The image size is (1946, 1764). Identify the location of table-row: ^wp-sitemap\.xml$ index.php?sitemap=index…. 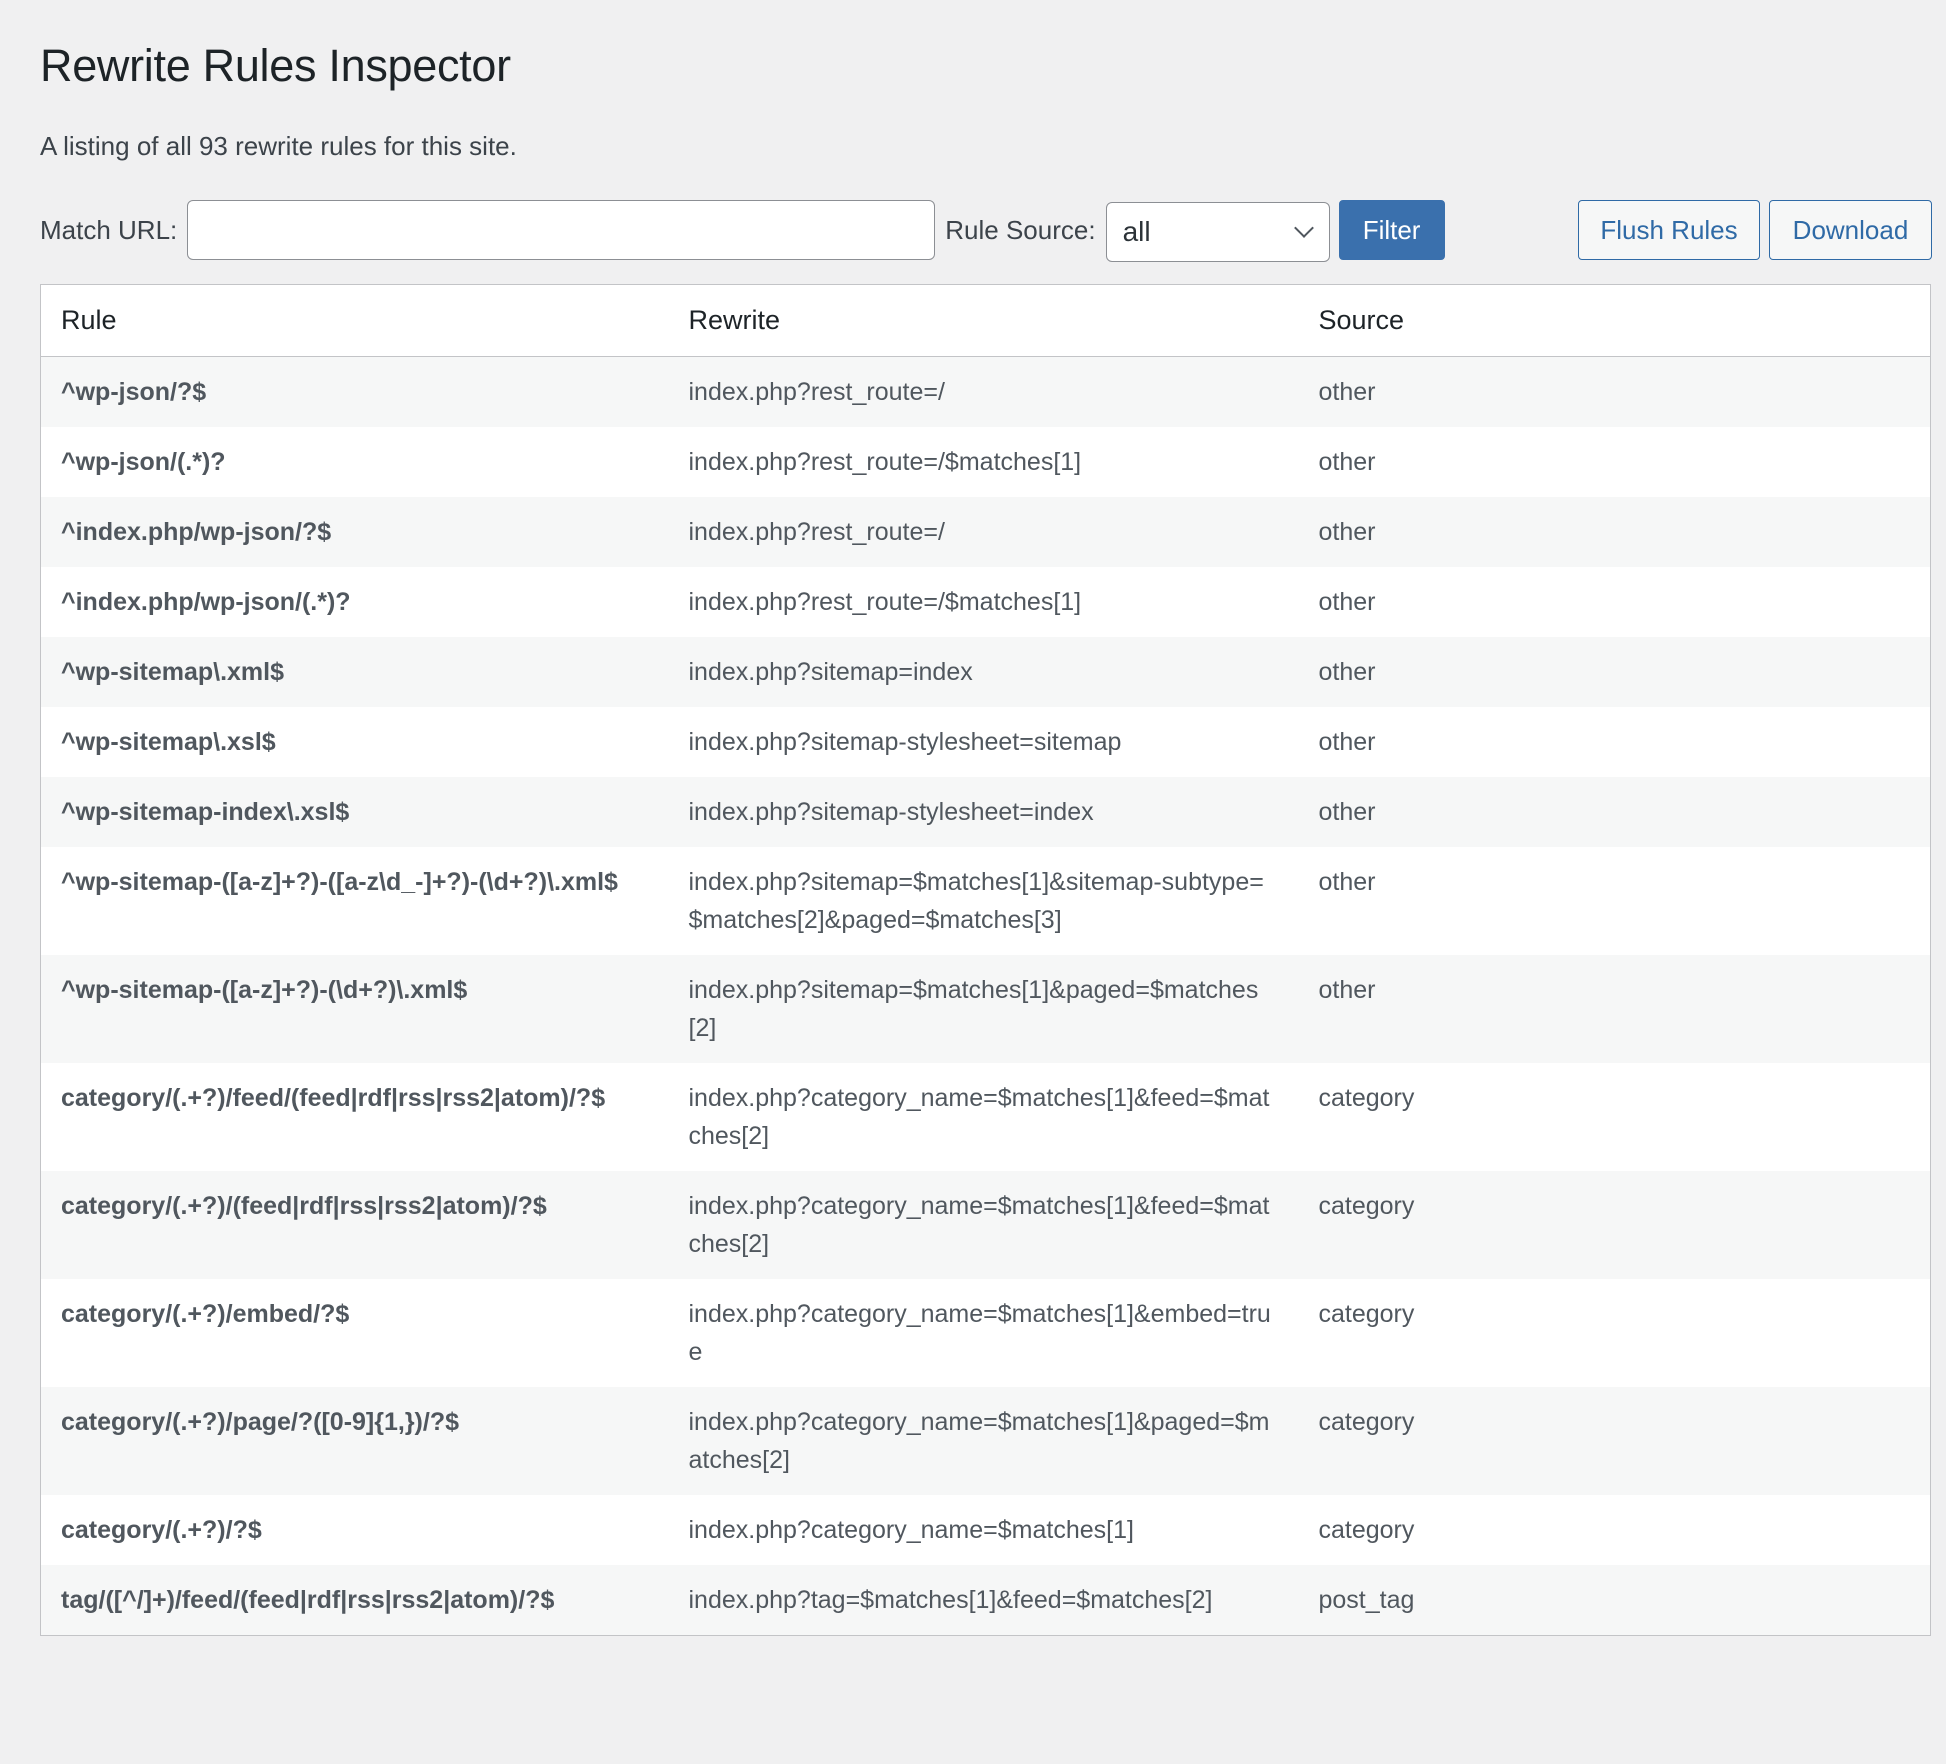
(985, 672).